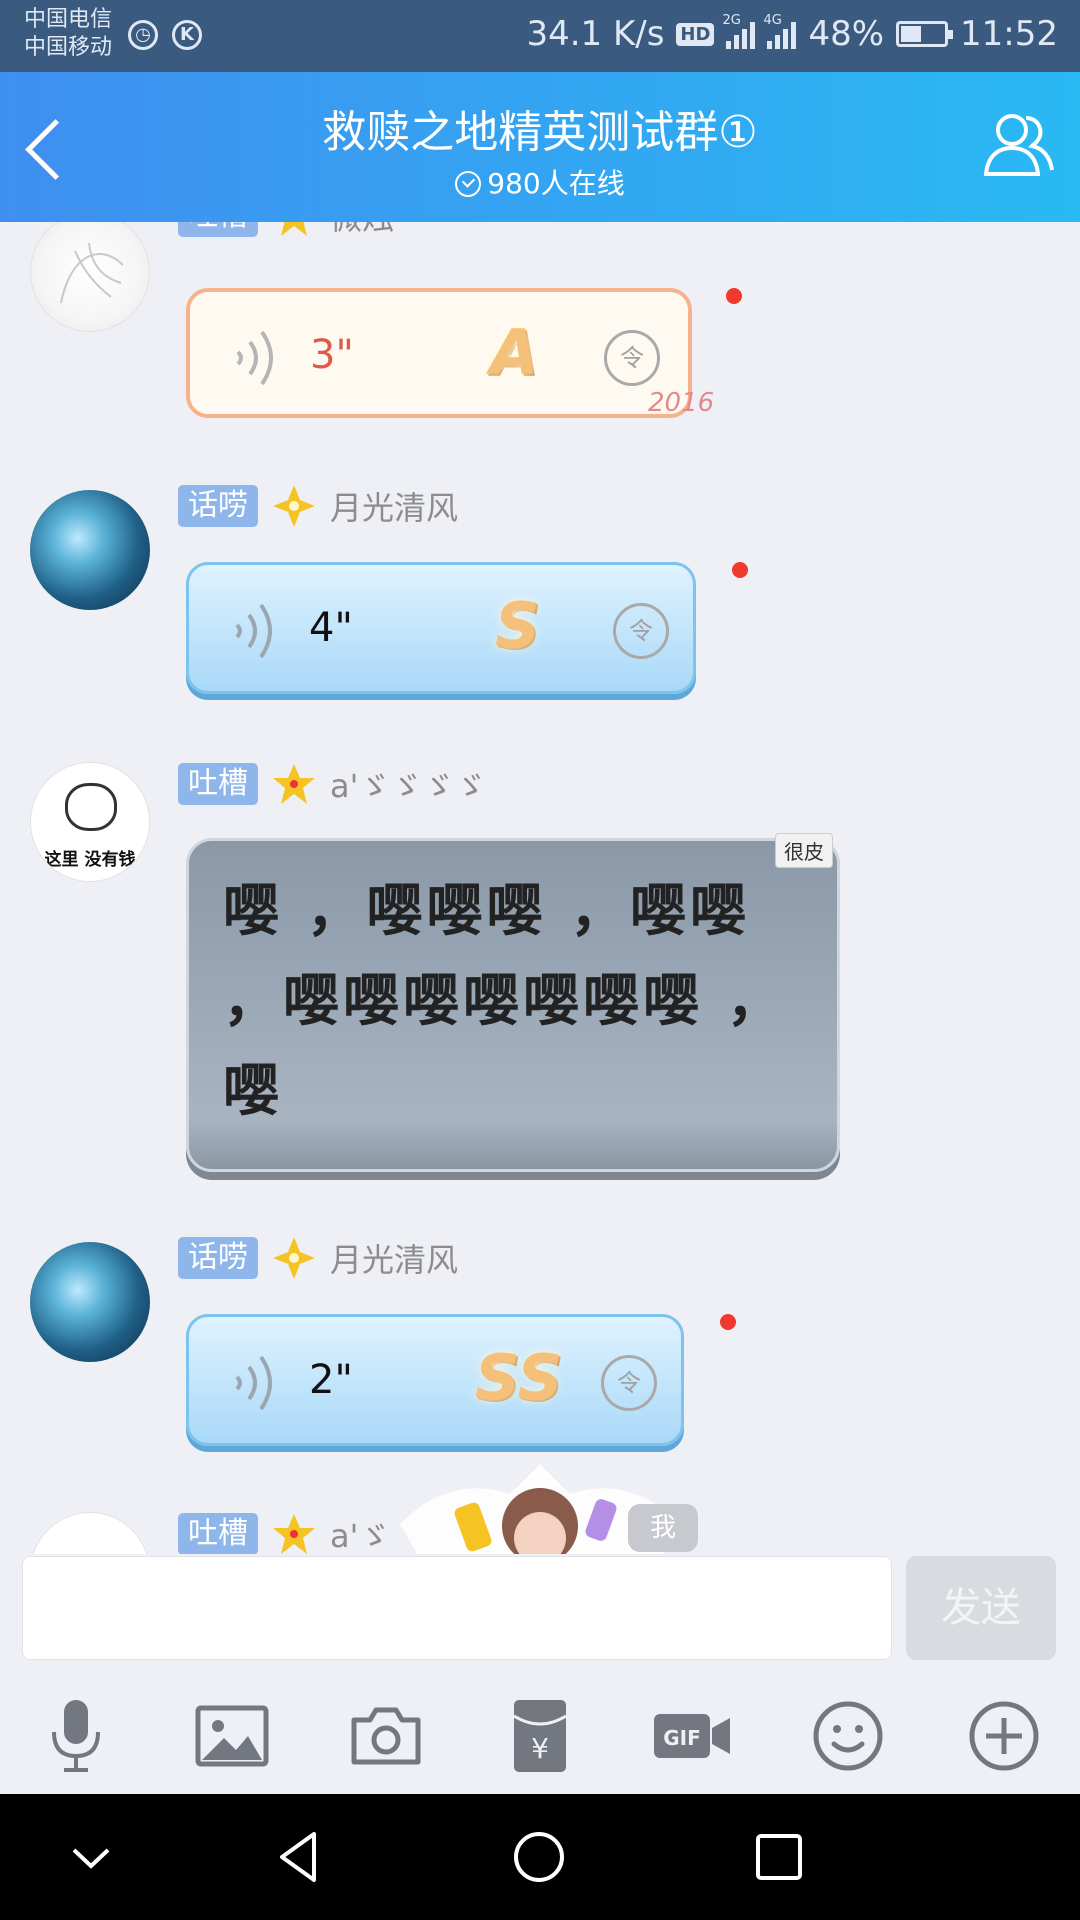 Image resolution: width=1080 pixels, height=1920 pixels. What do you see at coordinates (450, 353) in the screenshot?
I see `voice-message: 3" A 令 2016` at bounding box center [450, 353].